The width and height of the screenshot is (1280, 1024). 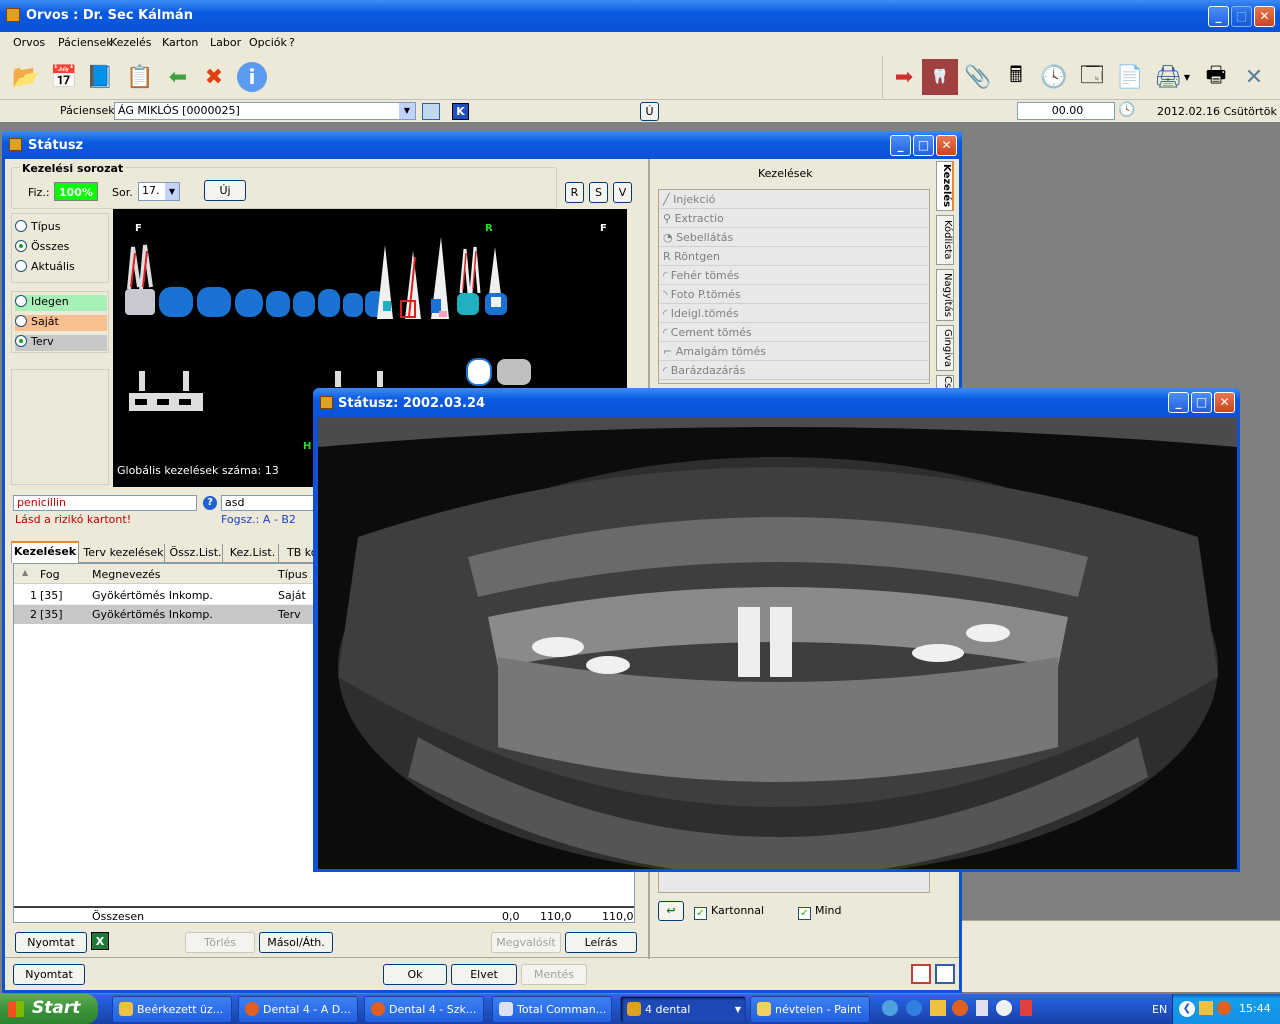 What do you see at coordinates (407, 111) in the screenshot?
I see `chevron-down-icon: ▼` at bounding box center [407, 111].